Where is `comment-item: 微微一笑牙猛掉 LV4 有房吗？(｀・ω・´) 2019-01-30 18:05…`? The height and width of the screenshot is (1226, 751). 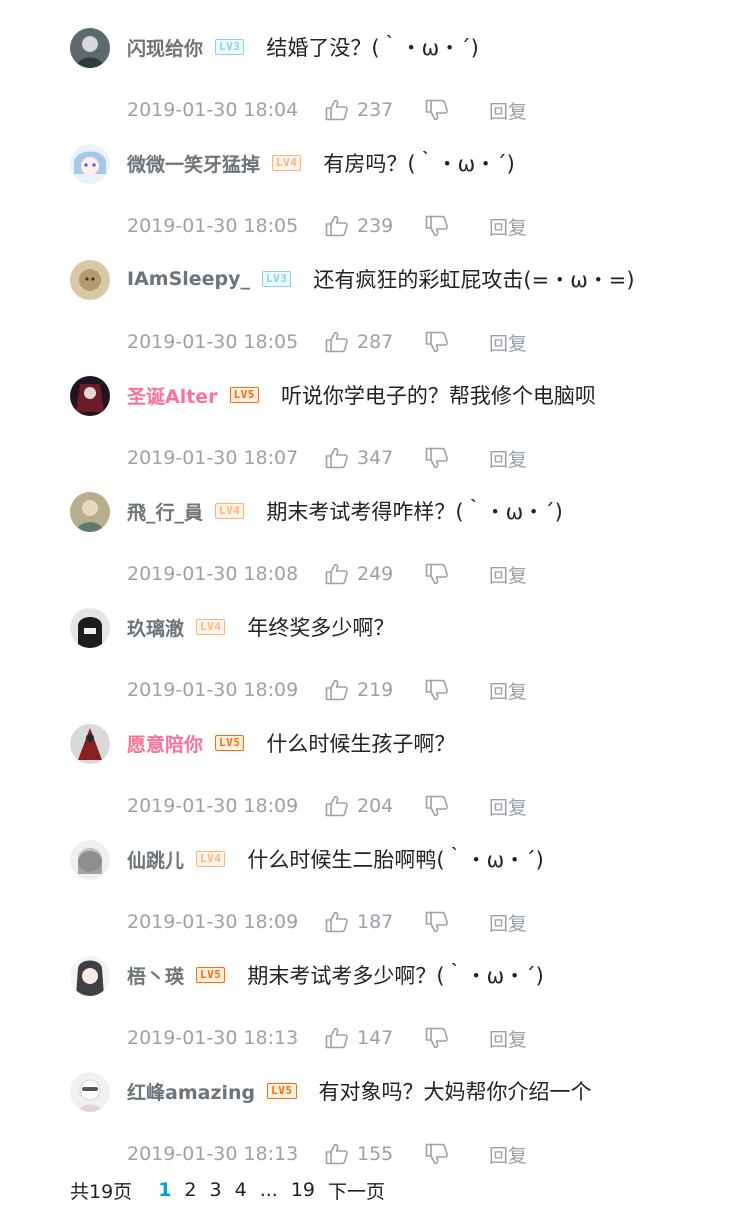 comment-item: 微微一笑牙猛掉 LV4 有房吗？(｀・ω・´) 2019-01-30 18:05… is located at coordinates (375, 194).